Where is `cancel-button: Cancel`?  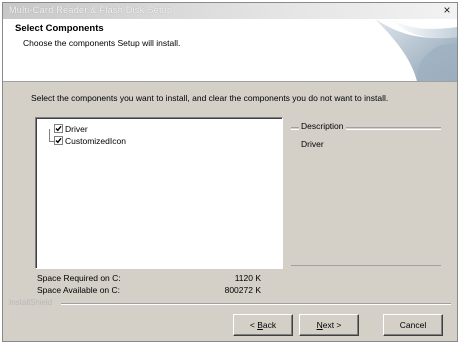 cancel-button: Cancel is located at coordinates (413, 325).